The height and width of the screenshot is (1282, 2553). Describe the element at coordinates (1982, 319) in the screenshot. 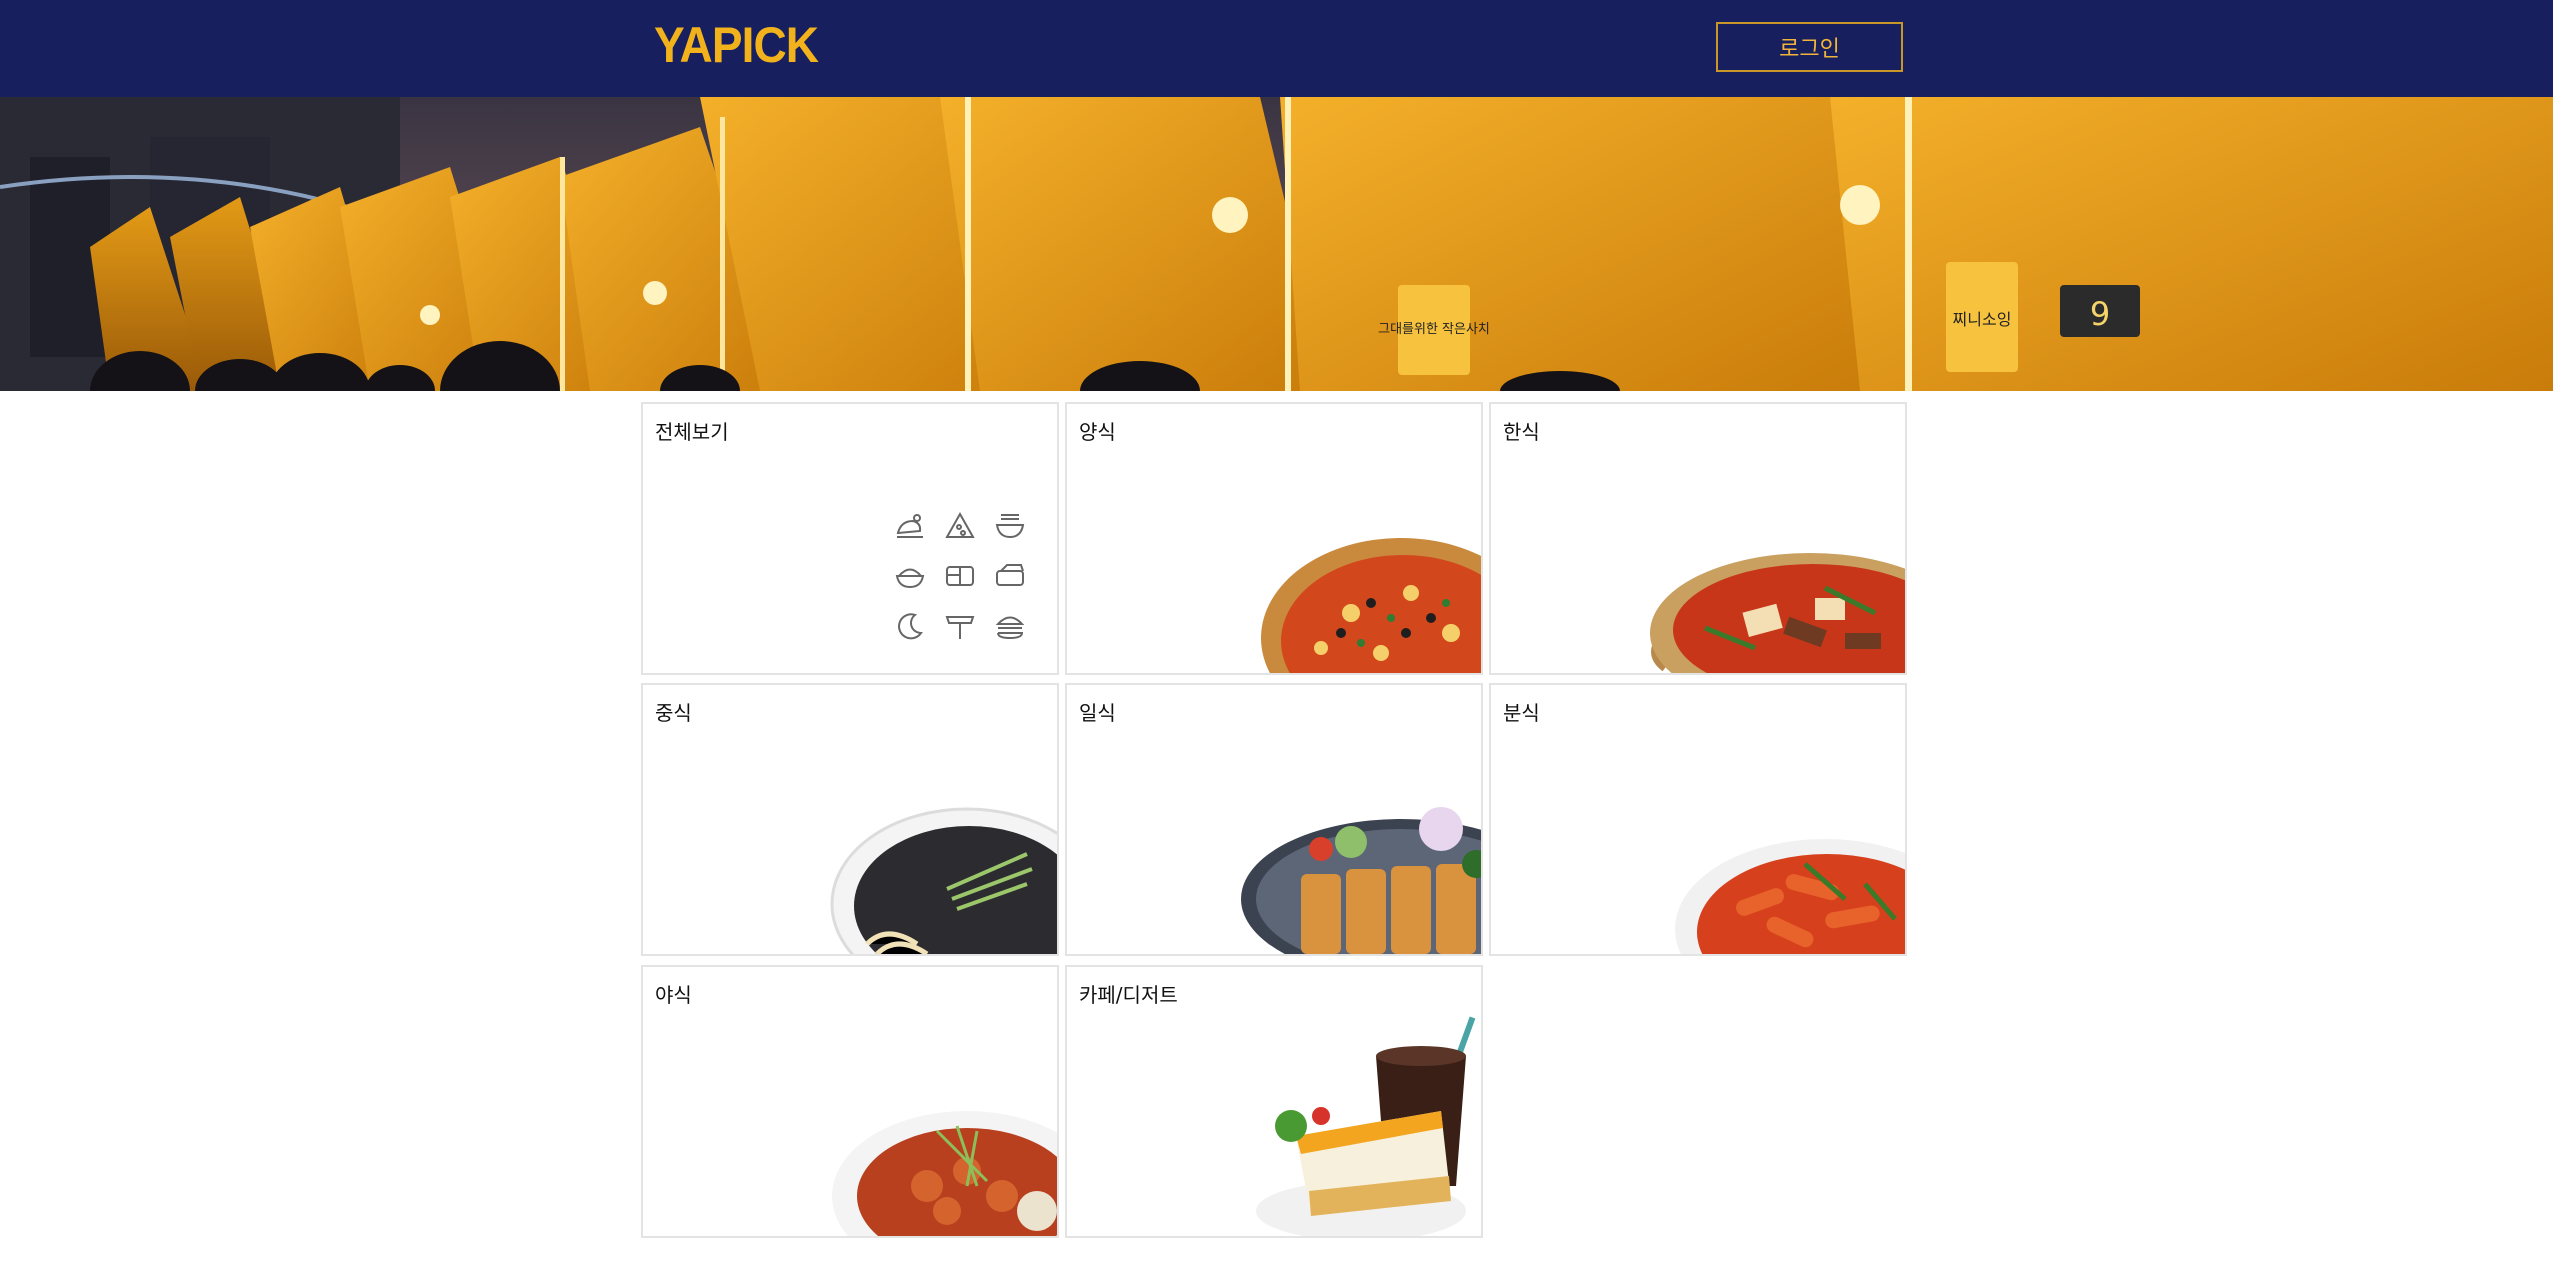

I see `banner-sign-2: 찌니소잉` at that location.